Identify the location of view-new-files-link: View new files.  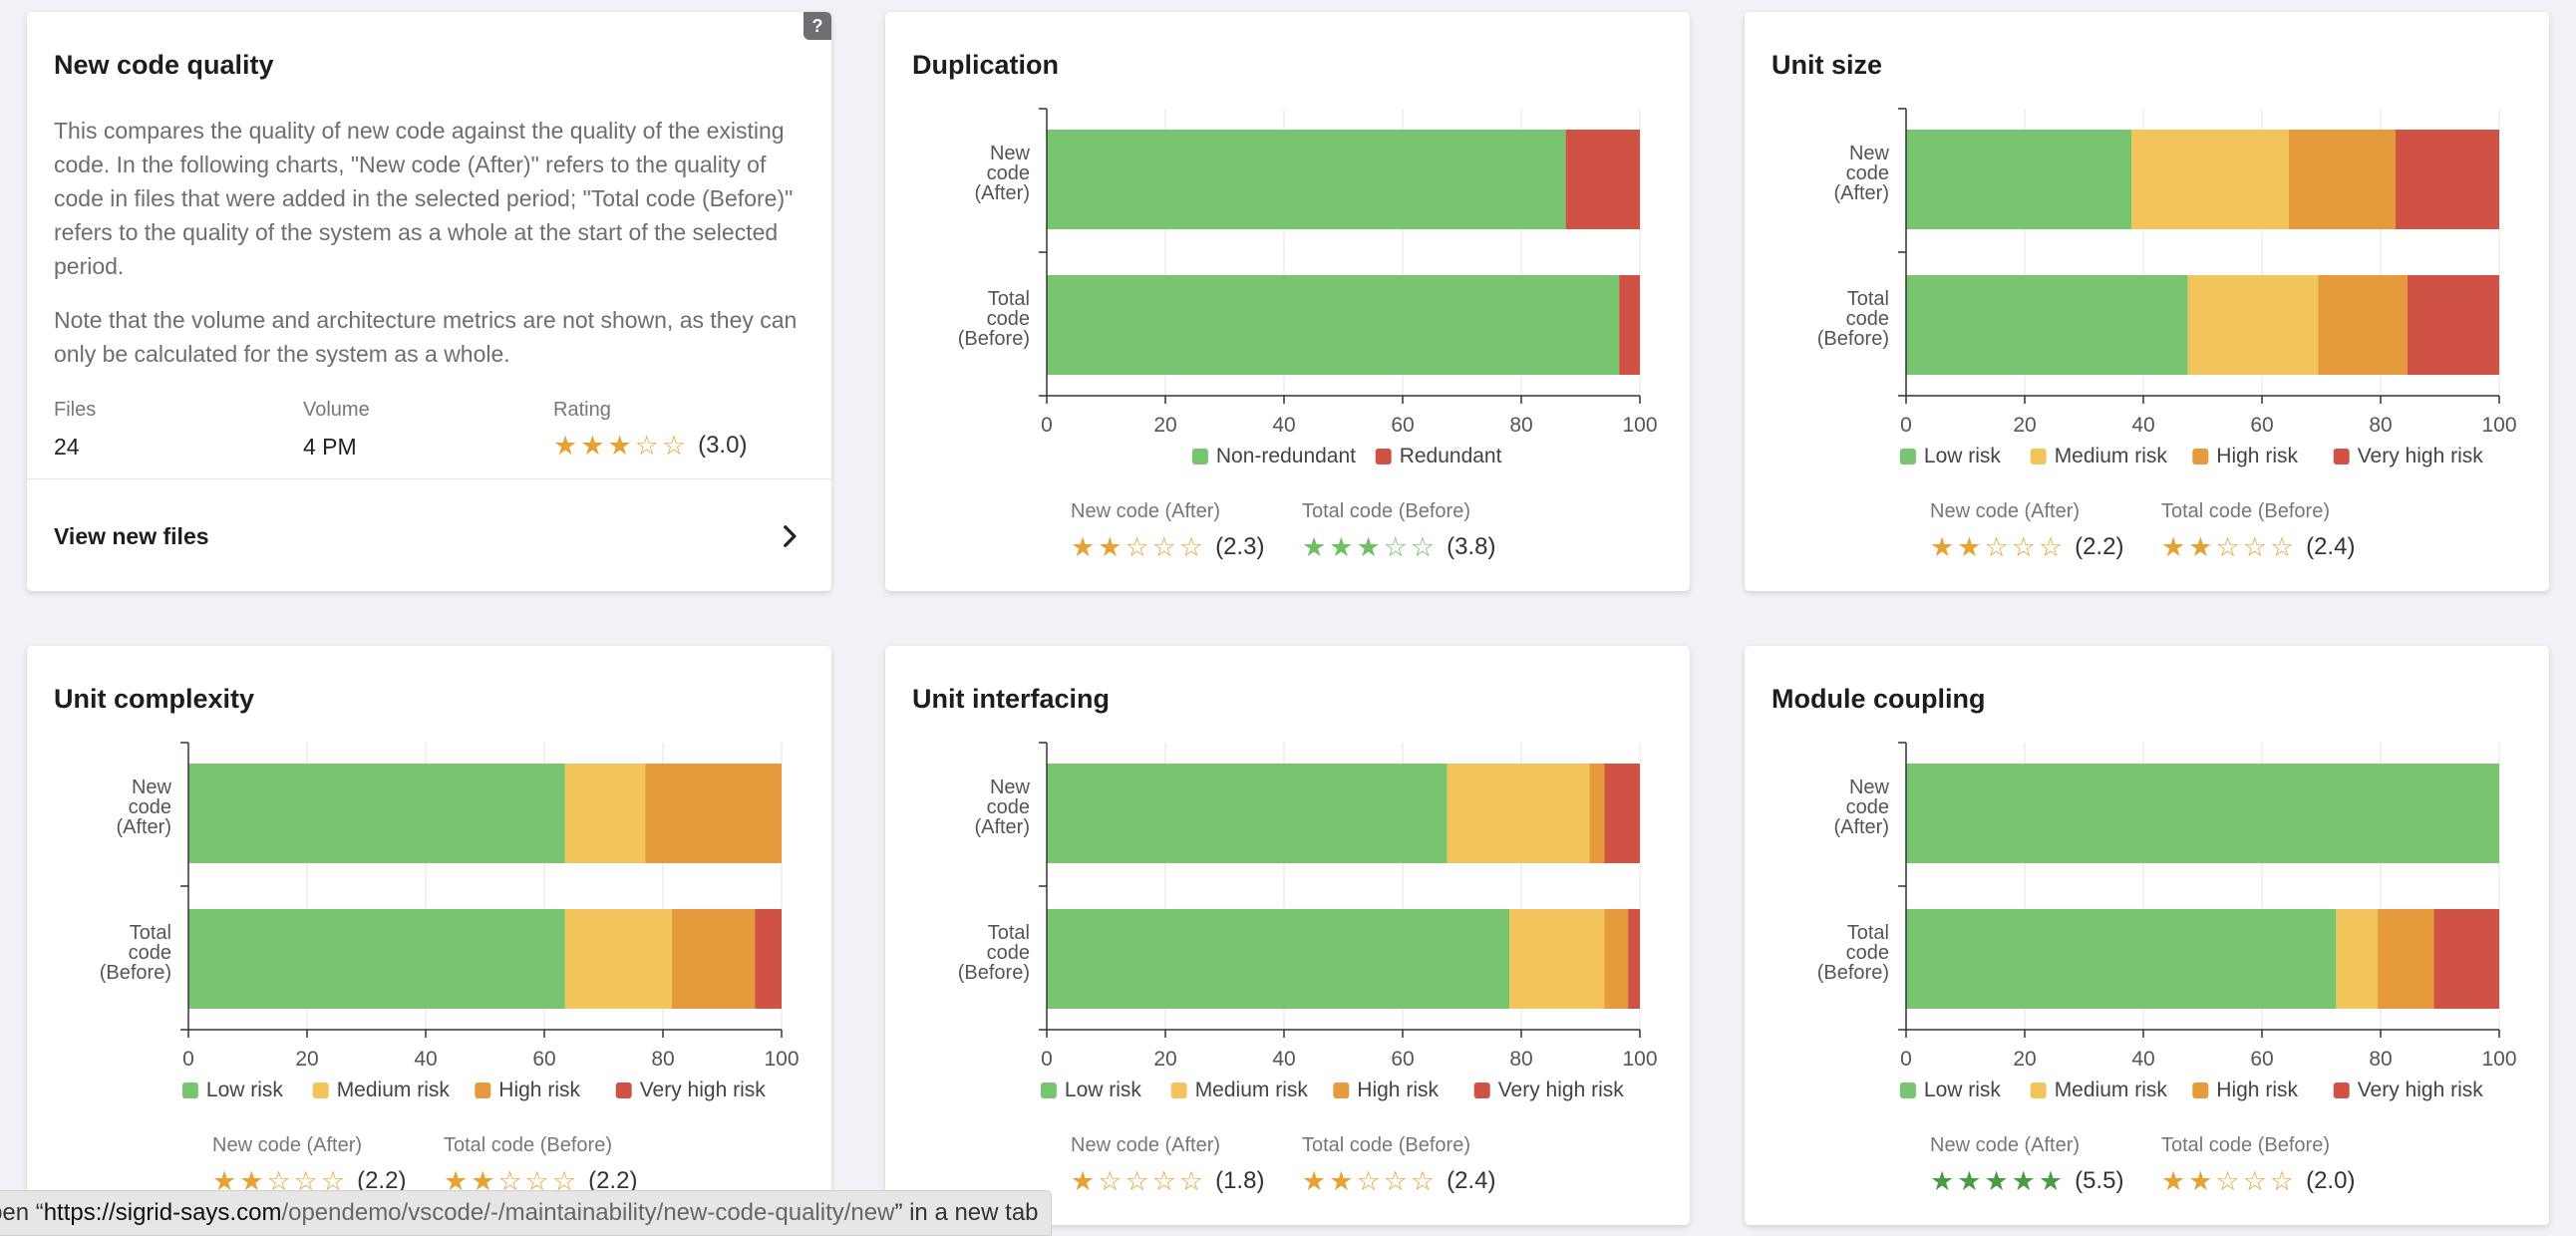
(429, 536).